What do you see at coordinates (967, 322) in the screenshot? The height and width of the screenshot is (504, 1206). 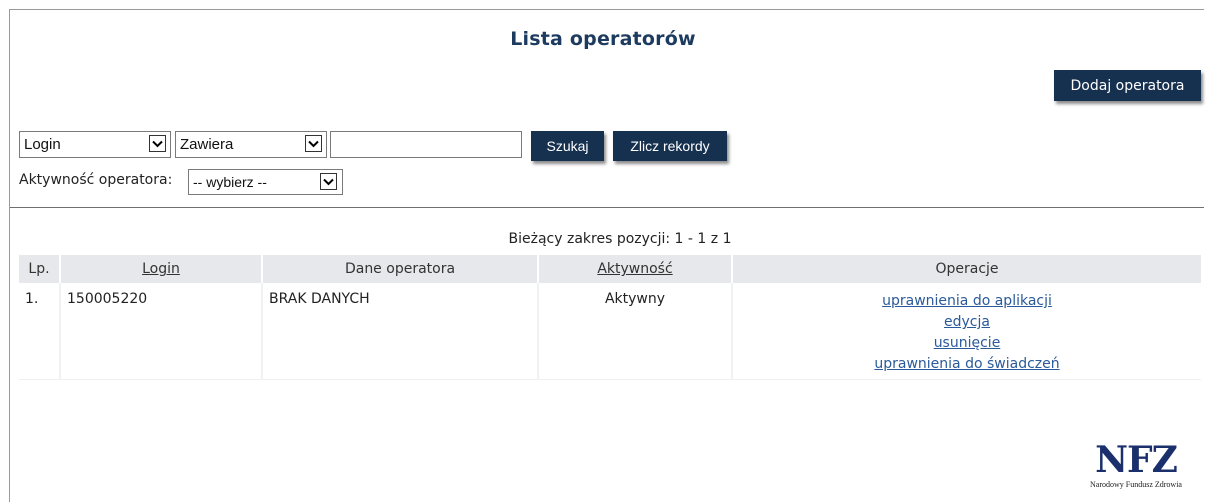 I see `edit-link: edycja` at bounding box center [967, 322].